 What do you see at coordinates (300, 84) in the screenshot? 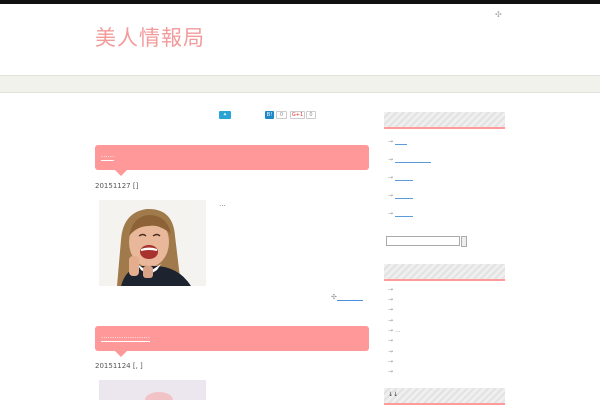
I see `global-nav-bar` at bounding box center [300, 84].